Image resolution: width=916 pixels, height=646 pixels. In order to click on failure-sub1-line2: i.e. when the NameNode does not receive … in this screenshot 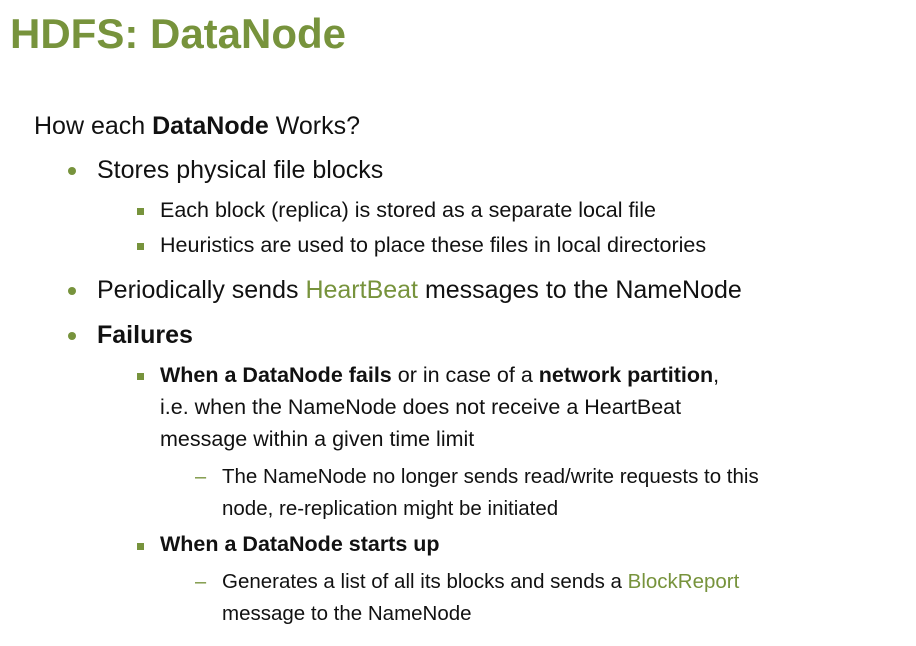, I will do `click(421, 407)`.